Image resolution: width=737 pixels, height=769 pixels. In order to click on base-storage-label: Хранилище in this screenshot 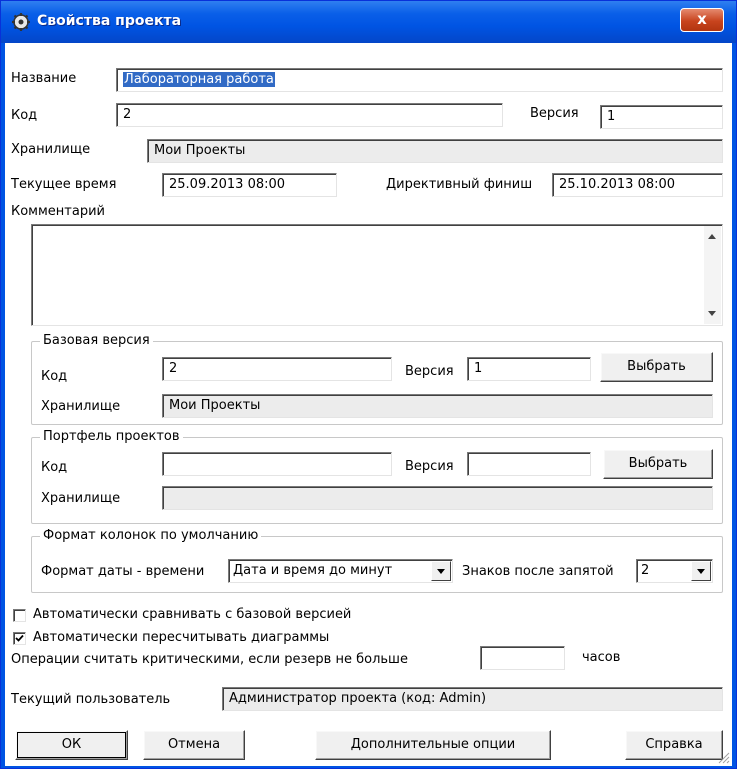, I will do `click(81, 406)`.